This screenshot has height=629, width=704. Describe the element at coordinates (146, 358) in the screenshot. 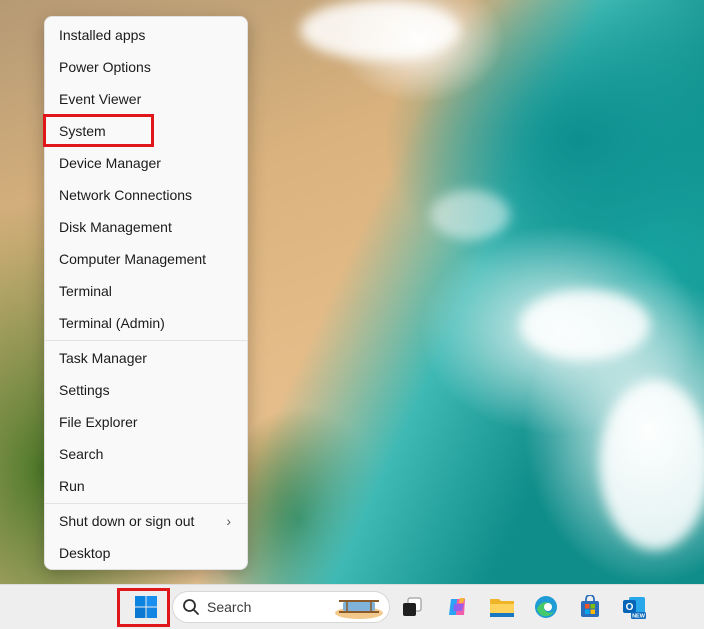

I see `menu-item-task-manager: Task Manager` at that location.